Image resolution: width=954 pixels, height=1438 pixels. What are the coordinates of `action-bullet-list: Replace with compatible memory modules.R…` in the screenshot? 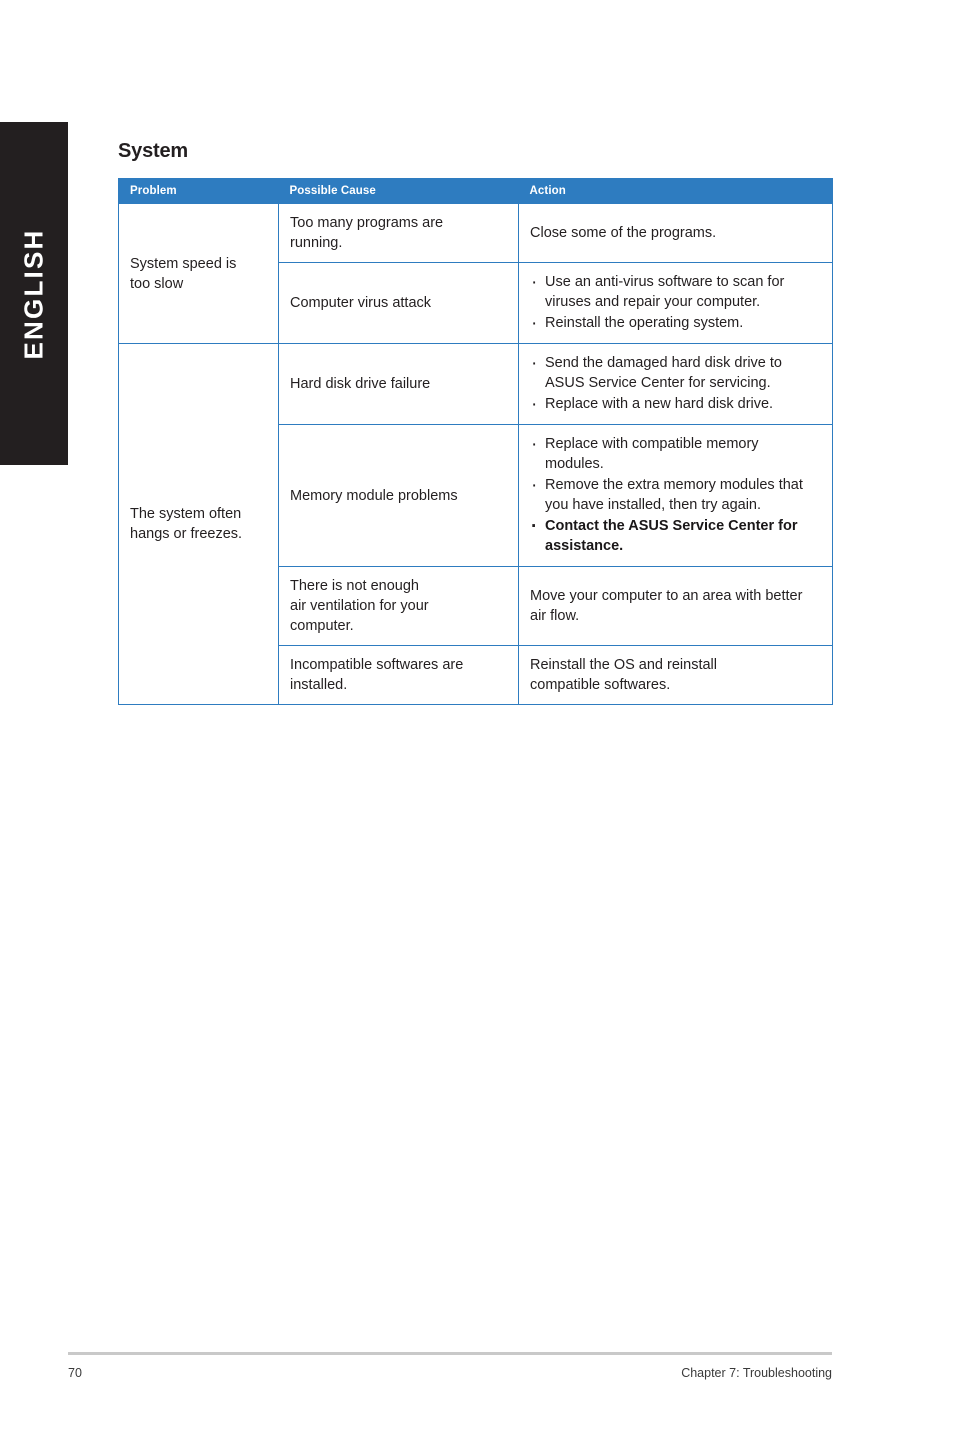 It's located at (675, 494).